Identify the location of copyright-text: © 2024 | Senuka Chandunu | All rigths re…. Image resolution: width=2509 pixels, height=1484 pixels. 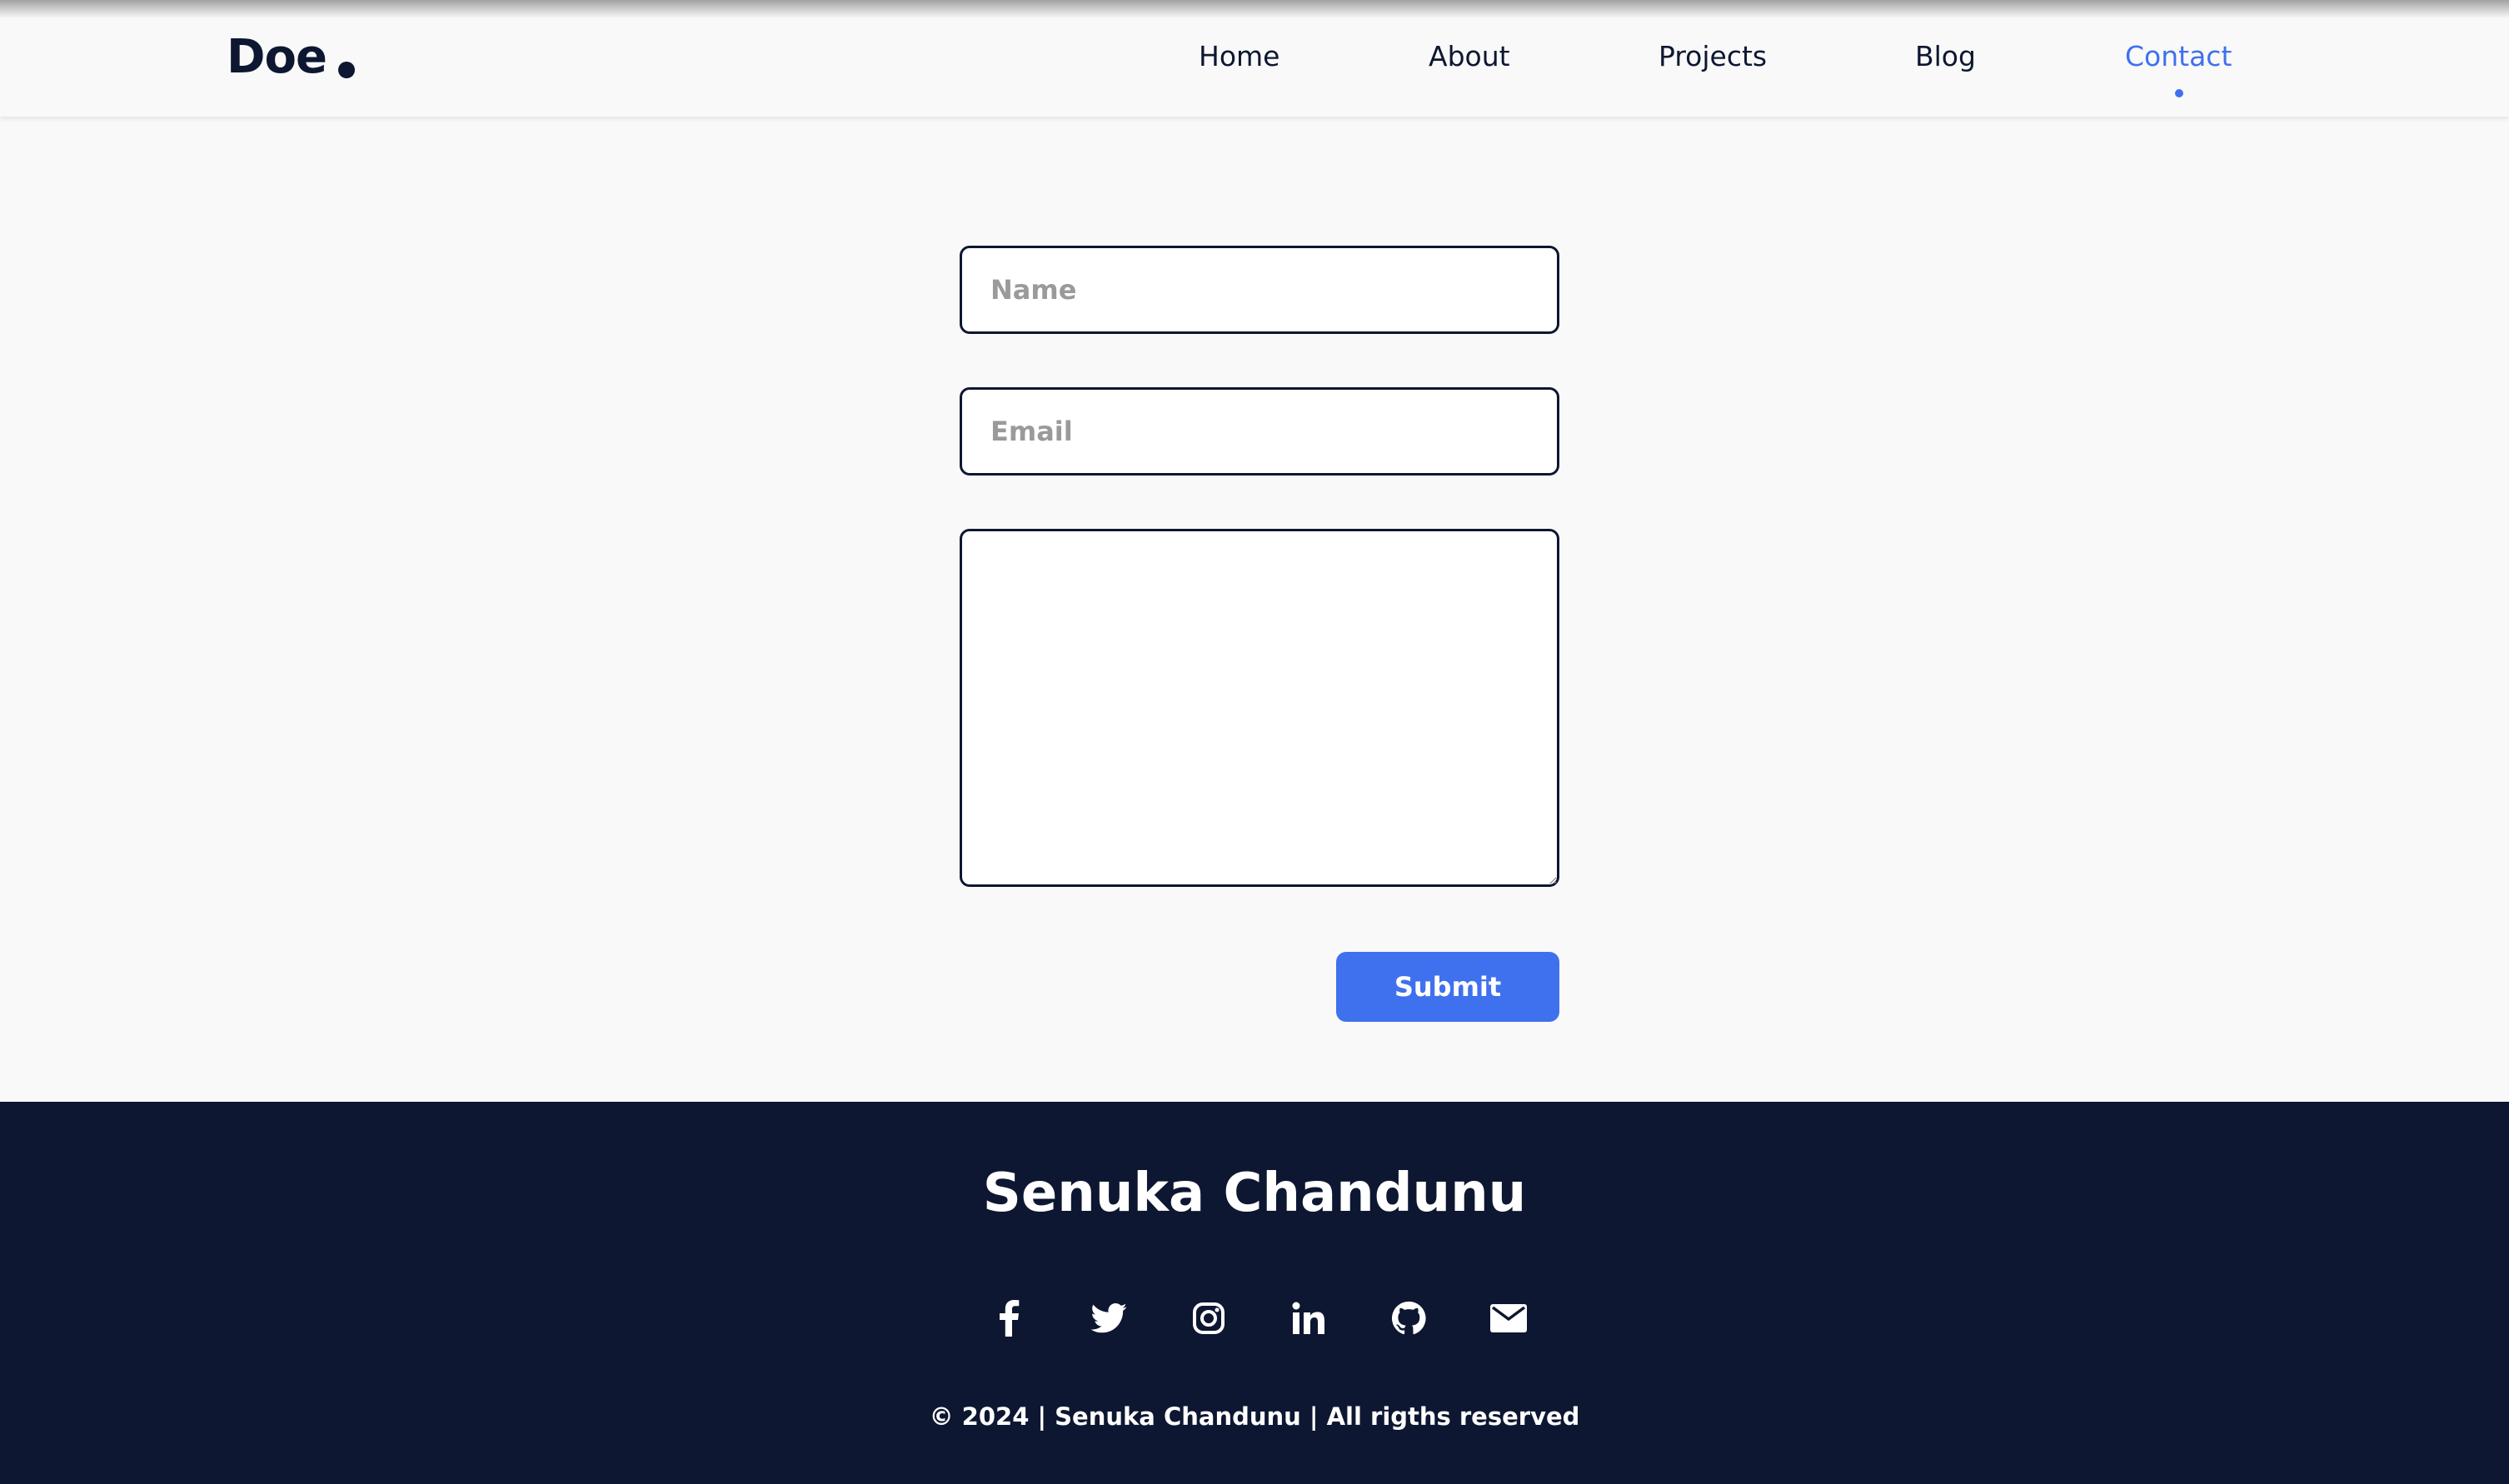
(1254, 1416).